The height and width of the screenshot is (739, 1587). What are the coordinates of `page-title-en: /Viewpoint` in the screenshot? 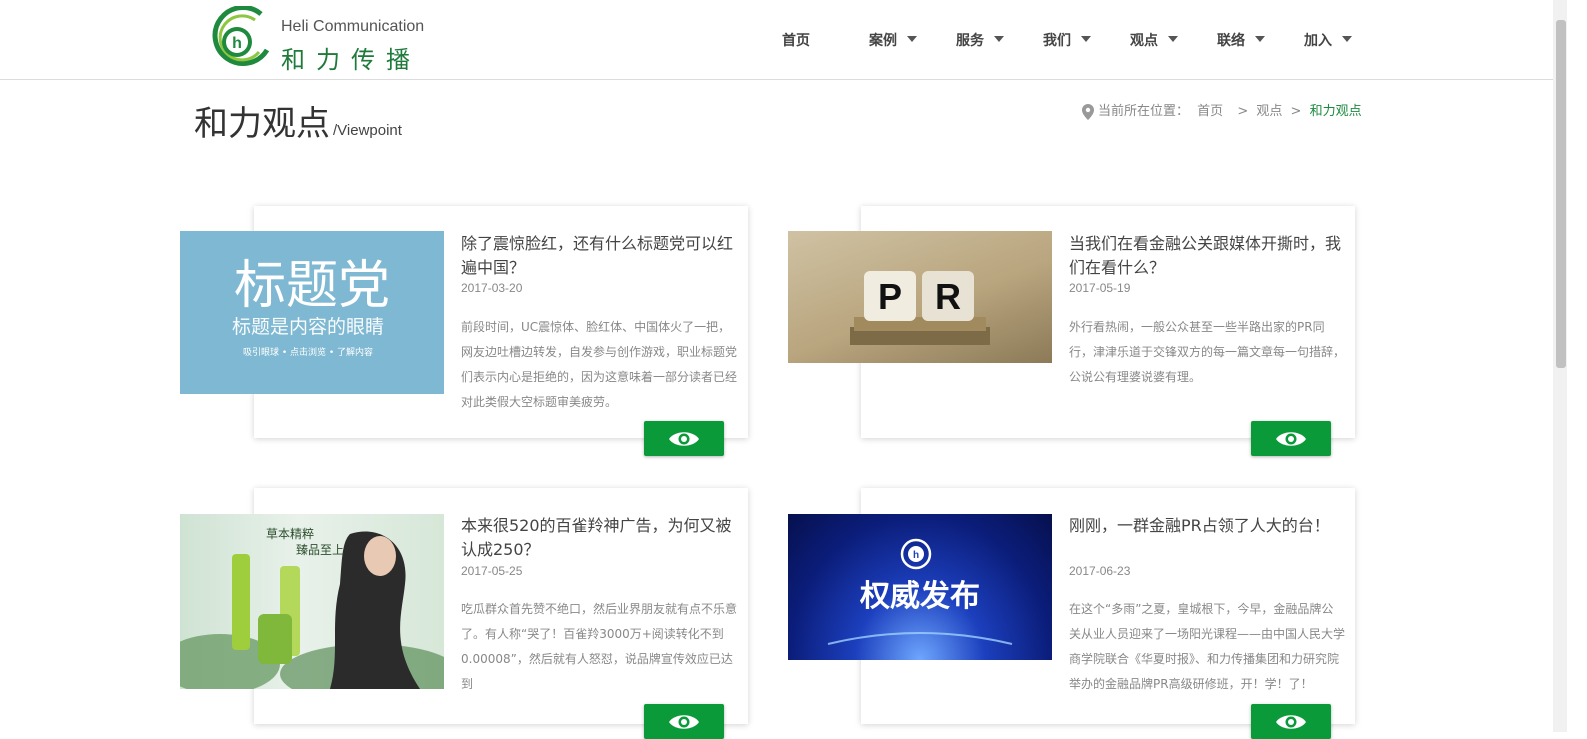 It's located at (367, 130).